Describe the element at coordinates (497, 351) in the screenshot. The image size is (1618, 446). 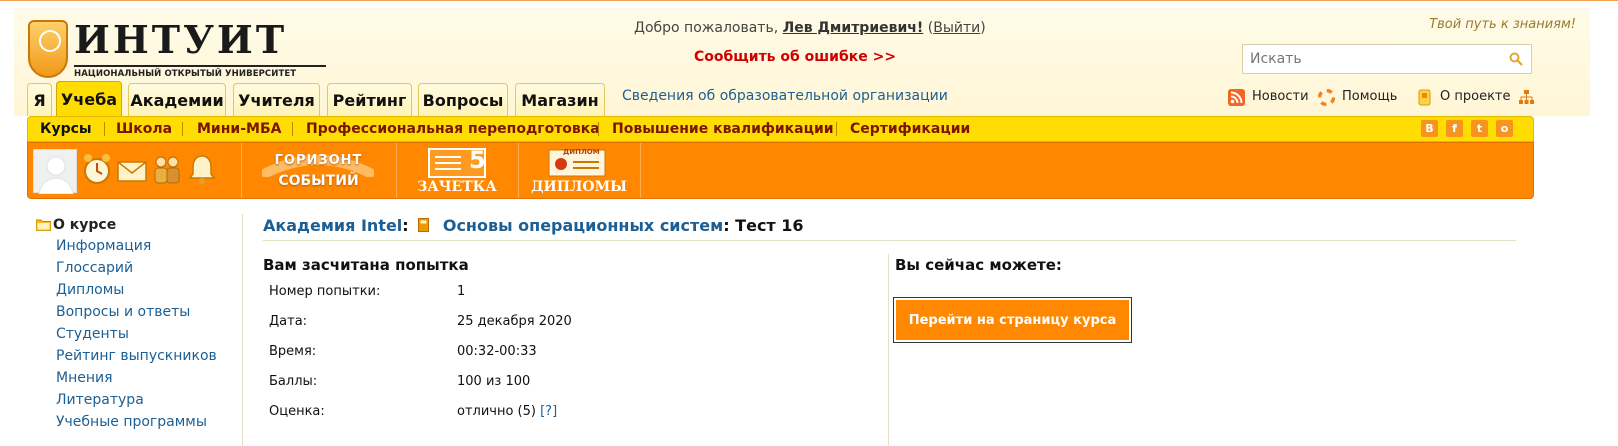
I see `time-value: 00:32-00:33` at that location.